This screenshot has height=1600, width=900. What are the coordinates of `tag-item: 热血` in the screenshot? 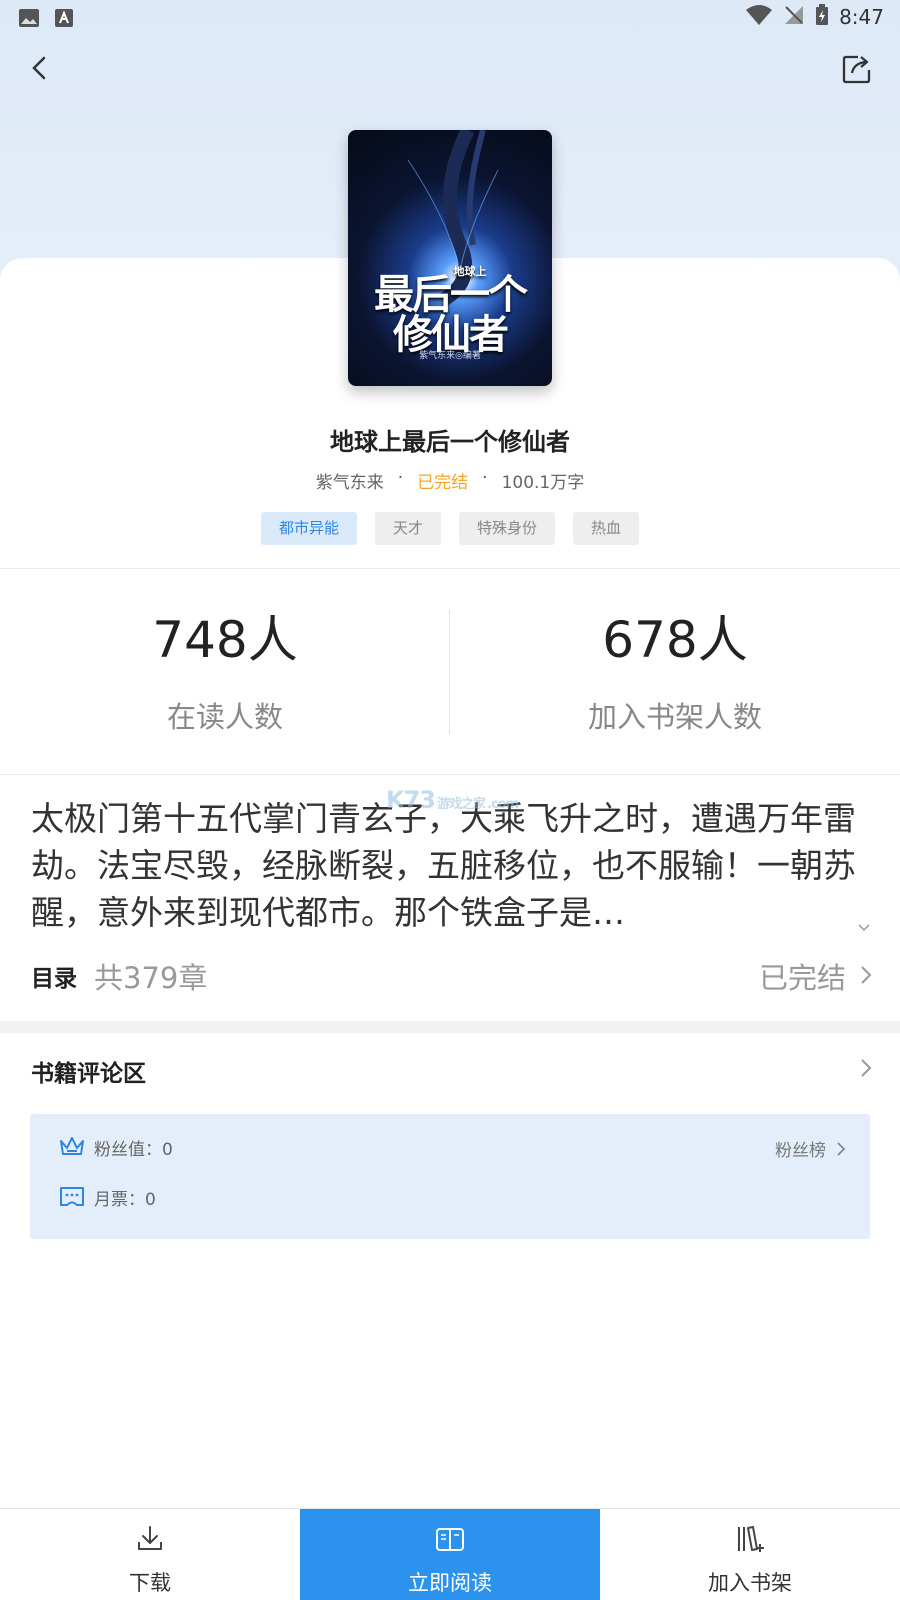 It's located at (606, 528).